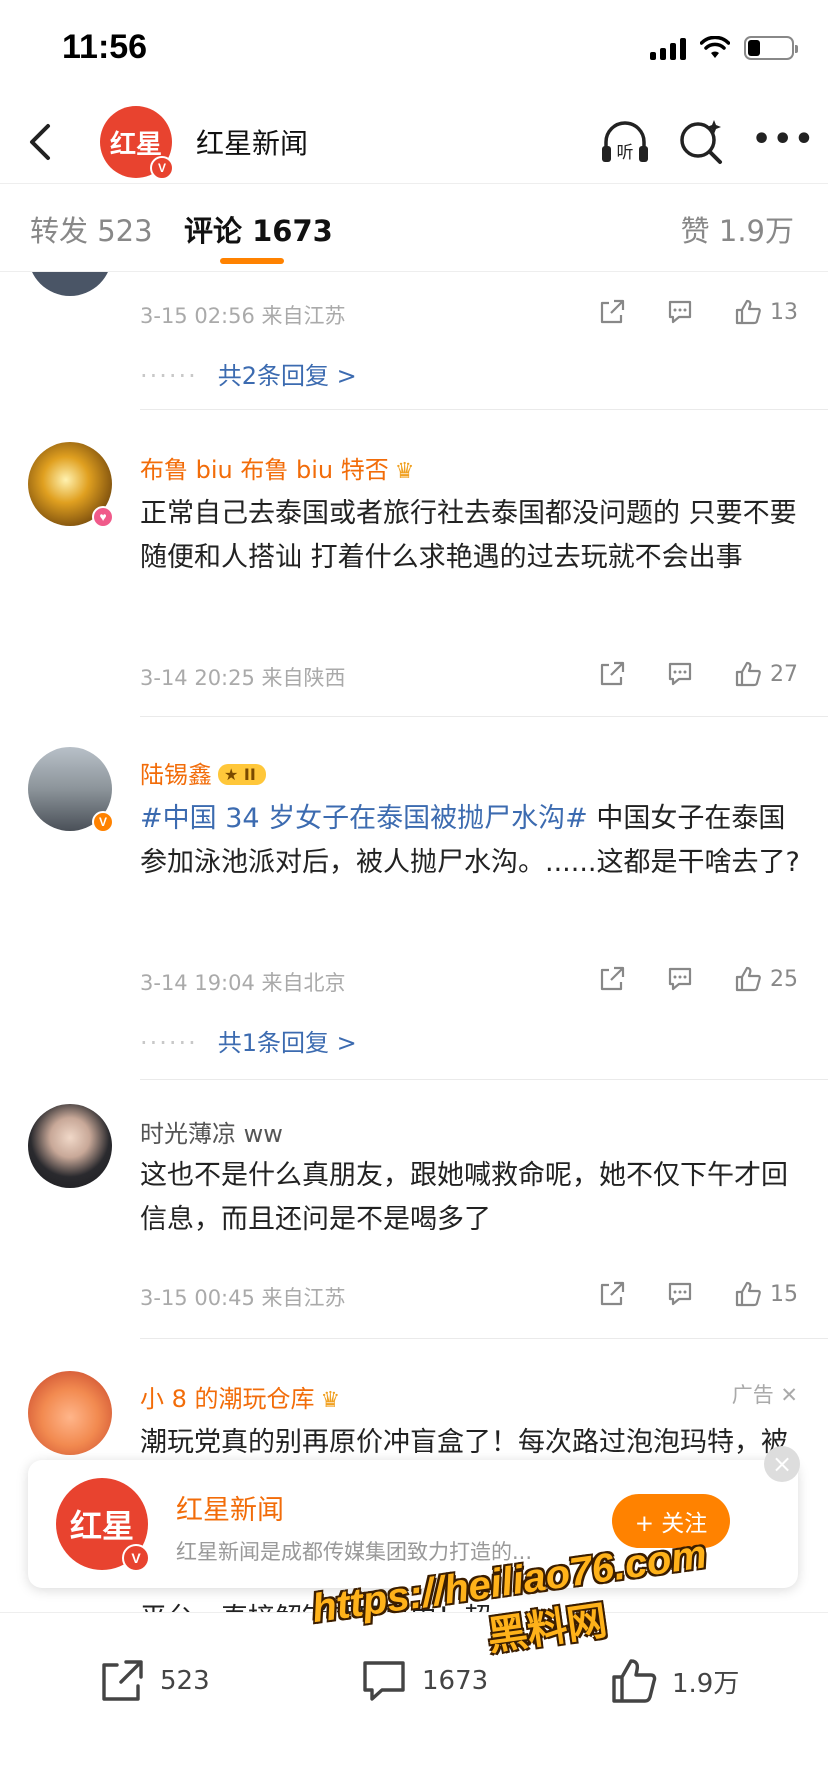 The width and height of the screenshot is (828, 1792). Describe the element at coordinates (706, 1683) in the screenshot. I see `like-count: 1.9万` at that location.